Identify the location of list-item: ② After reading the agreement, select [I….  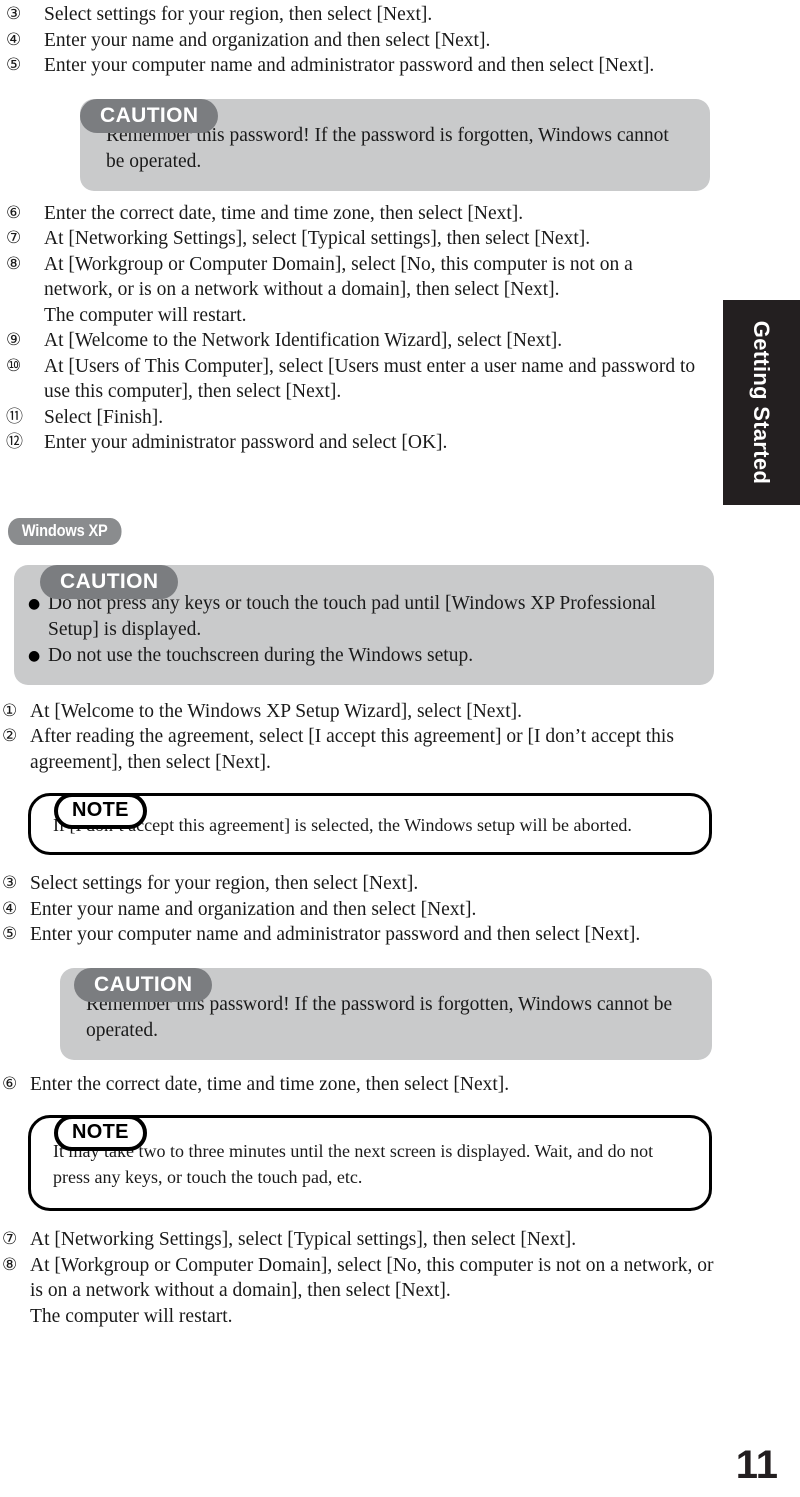
(401, 749).